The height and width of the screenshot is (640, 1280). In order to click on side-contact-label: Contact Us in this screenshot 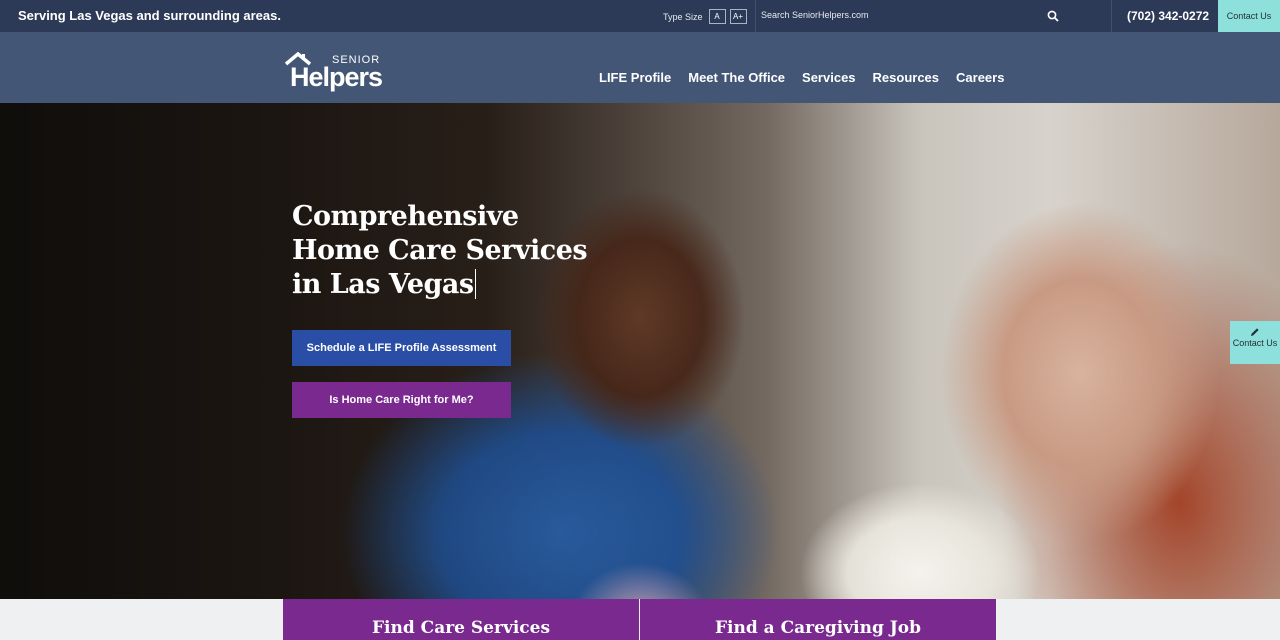, I will do `click(1255, 343)`.